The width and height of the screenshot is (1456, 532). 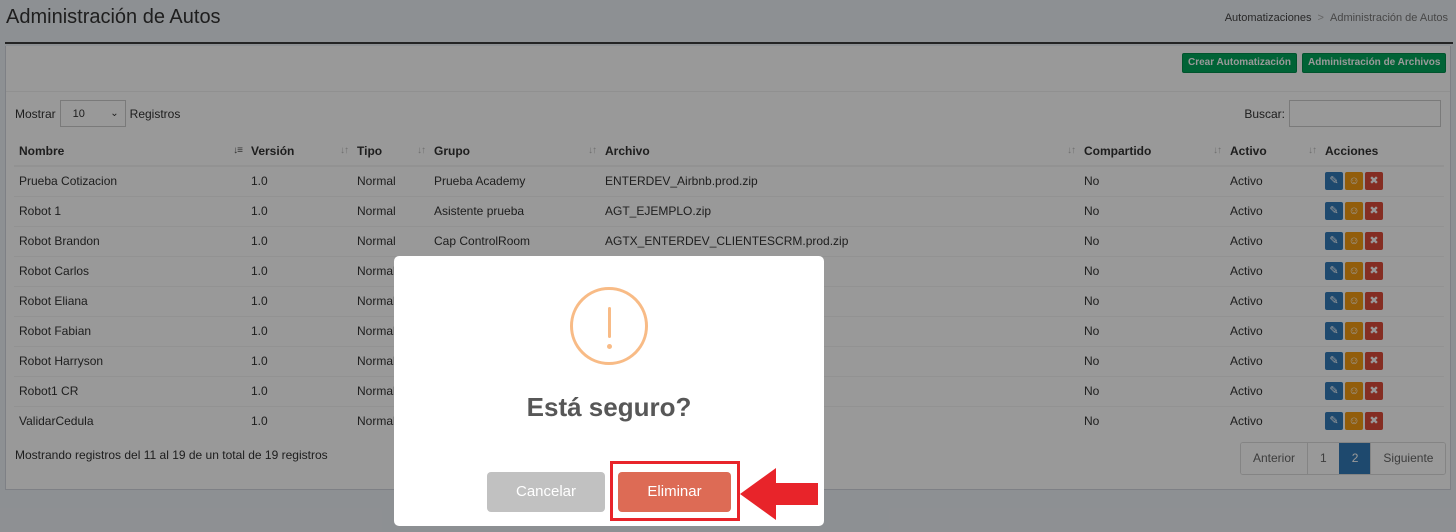 I want to click on highlight-box, so click(x=675, y=491).